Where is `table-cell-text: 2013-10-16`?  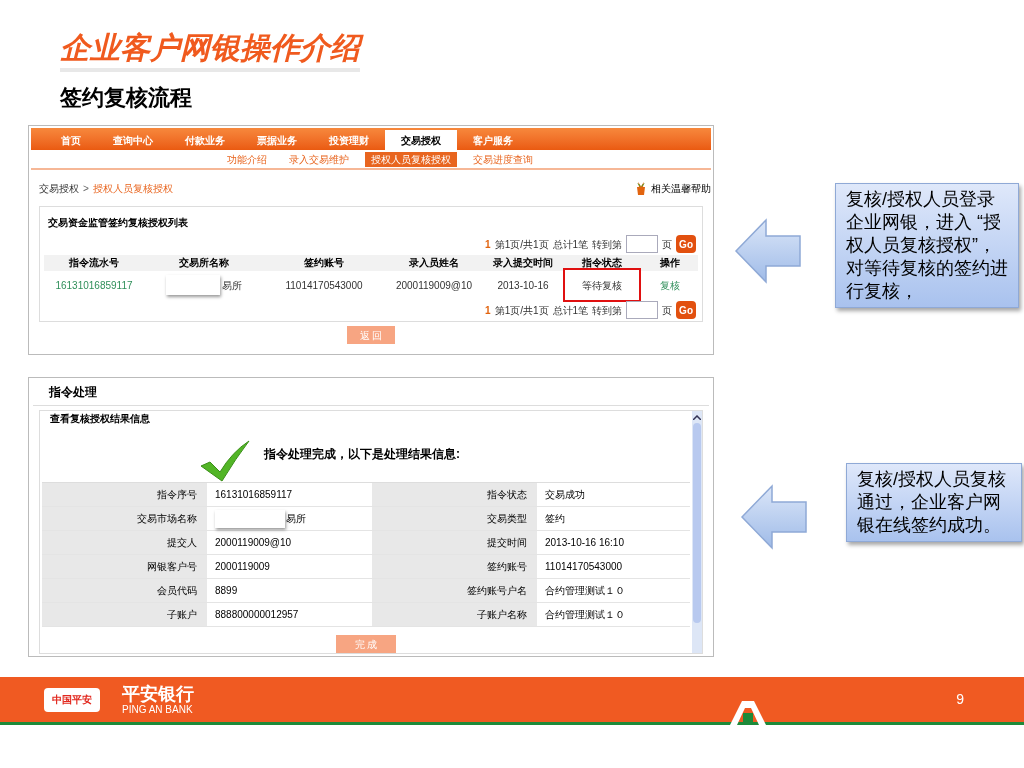
table-cell-text: 2013-10-16 is located at coordinates (523, 285).